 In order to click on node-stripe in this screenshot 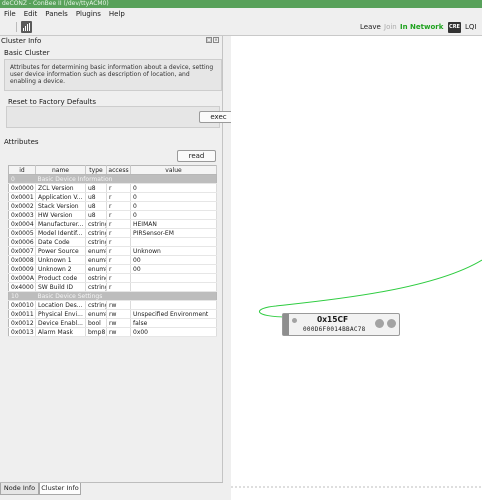, I will do `click(286, 324)`.